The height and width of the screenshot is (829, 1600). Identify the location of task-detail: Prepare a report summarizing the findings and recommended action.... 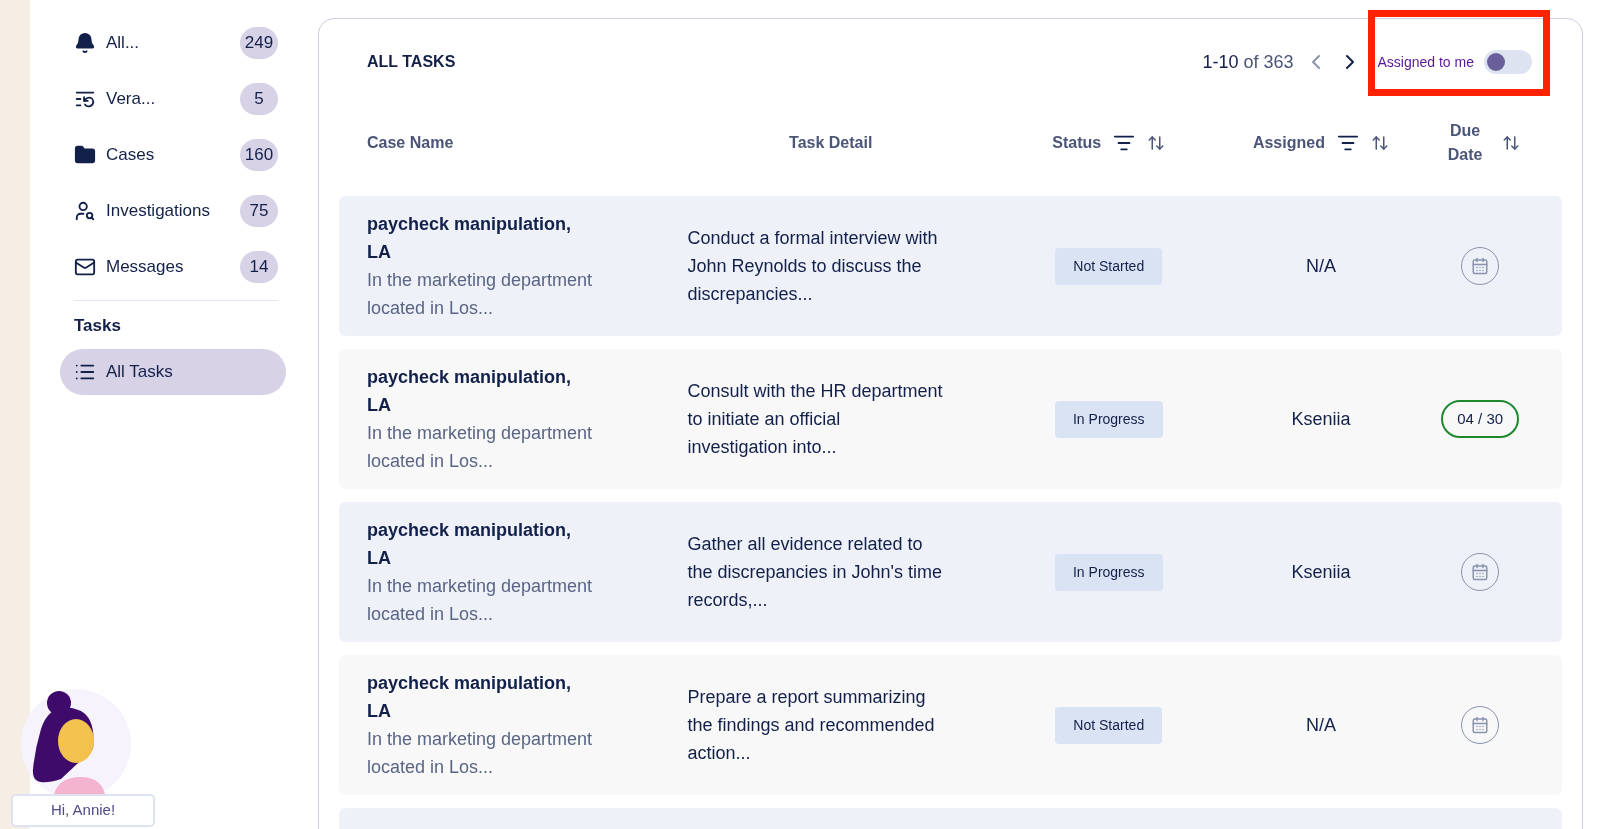
(811, 725).